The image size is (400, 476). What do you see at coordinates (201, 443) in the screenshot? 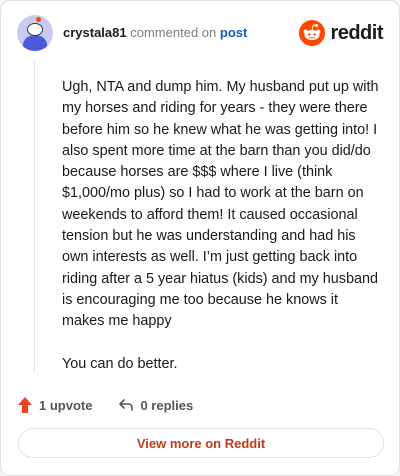
I see `view-more-on-reddit-button: View more on Reddit` at bounding box center [201, 443].